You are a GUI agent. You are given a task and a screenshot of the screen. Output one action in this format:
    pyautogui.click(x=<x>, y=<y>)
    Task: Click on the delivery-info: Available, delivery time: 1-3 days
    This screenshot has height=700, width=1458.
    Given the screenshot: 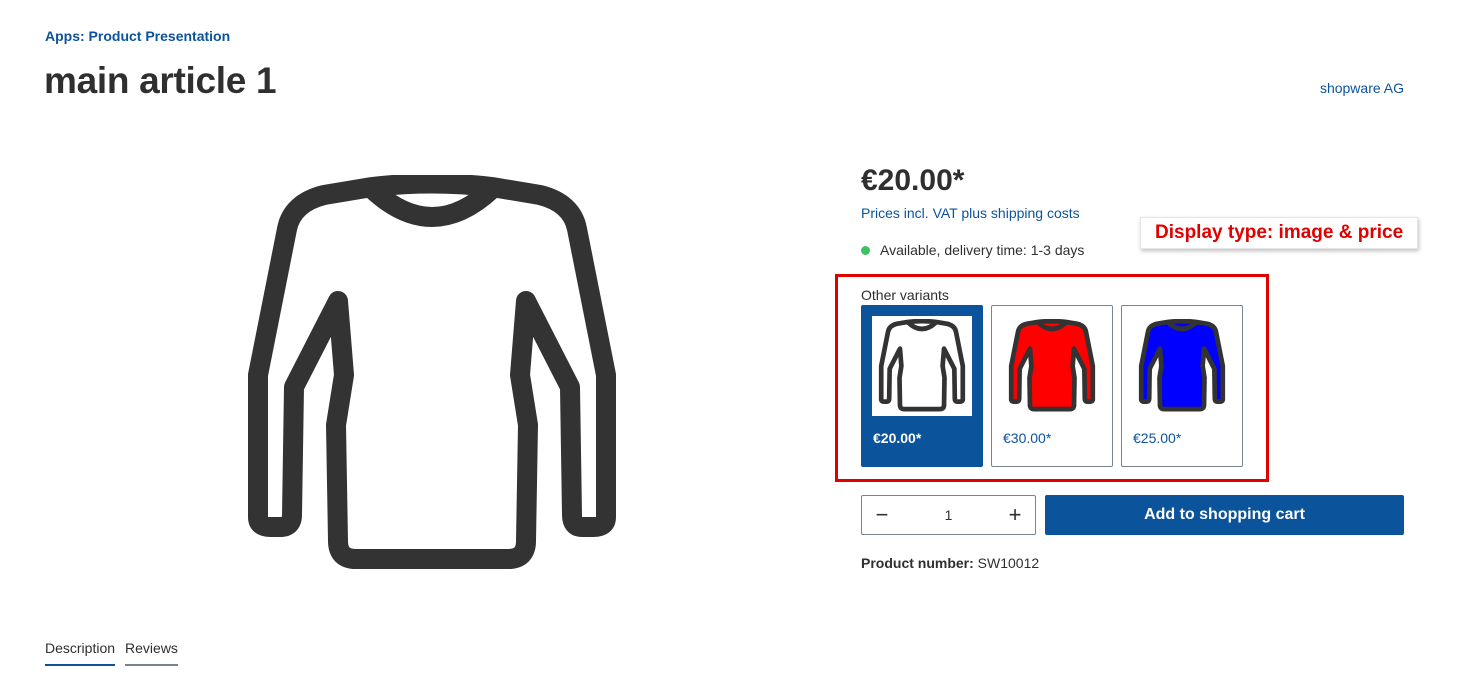 What is the action you would take?
    pyautogui.click(x=972, y=250)
    